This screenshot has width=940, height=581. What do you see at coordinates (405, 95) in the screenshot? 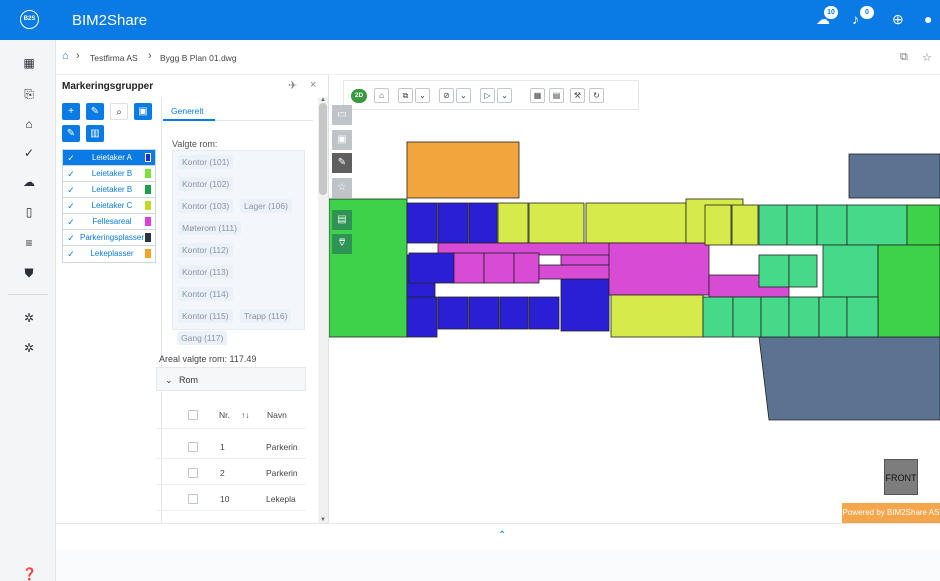
I see `layers-icon: ⧉` at bounding box center [405, 95].